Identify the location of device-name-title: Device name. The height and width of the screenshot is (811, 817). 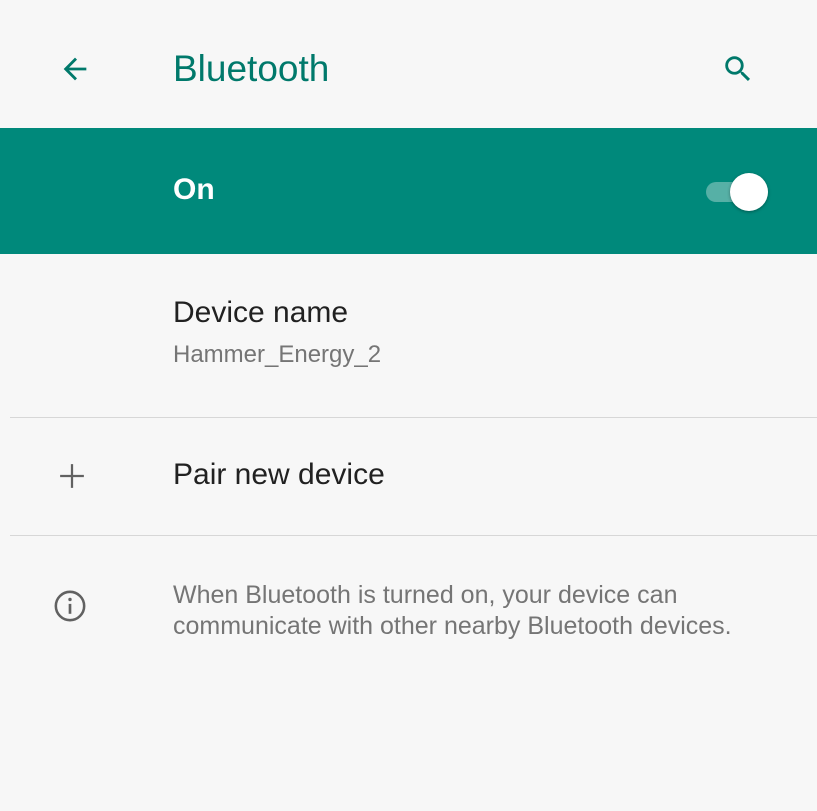
(261, 312).